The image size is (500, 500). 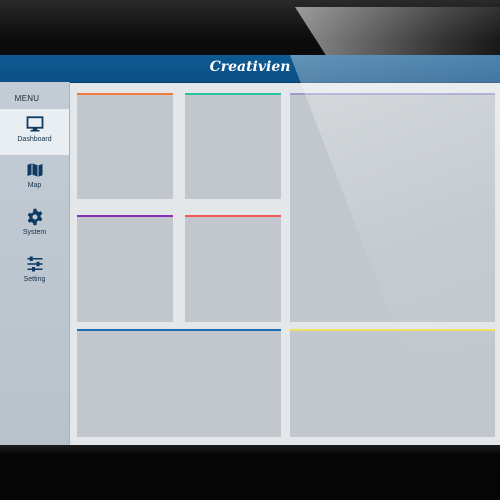 What do you see at coordinates (392, 383) in the screenshot?
I see `dashboard-tile-yellow` at bounding box center [392, 383].